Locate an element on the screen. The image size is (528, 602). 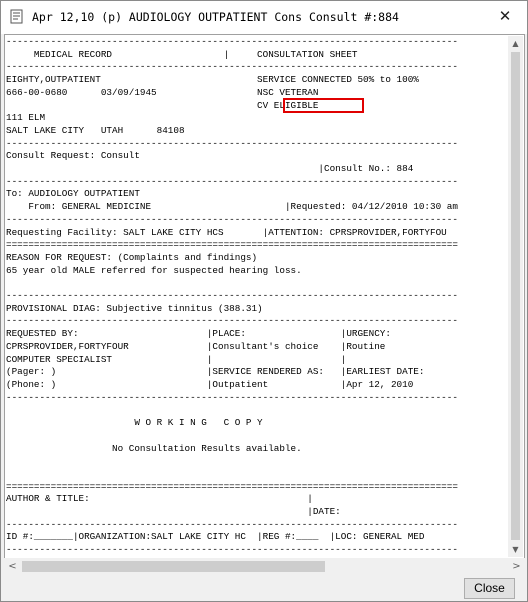
report-line: No Consultation Results available. is located at coordinates (154, 448).